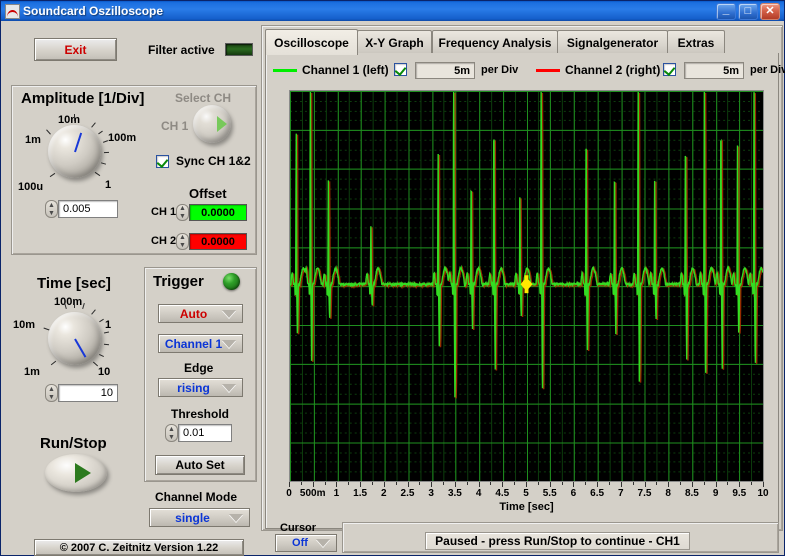 This screenshot has width=785, height=556. Describe the element at coordinates (33, 140) in the screenshot. I see `amplitude-knob-label-1m: 1m` at that location.